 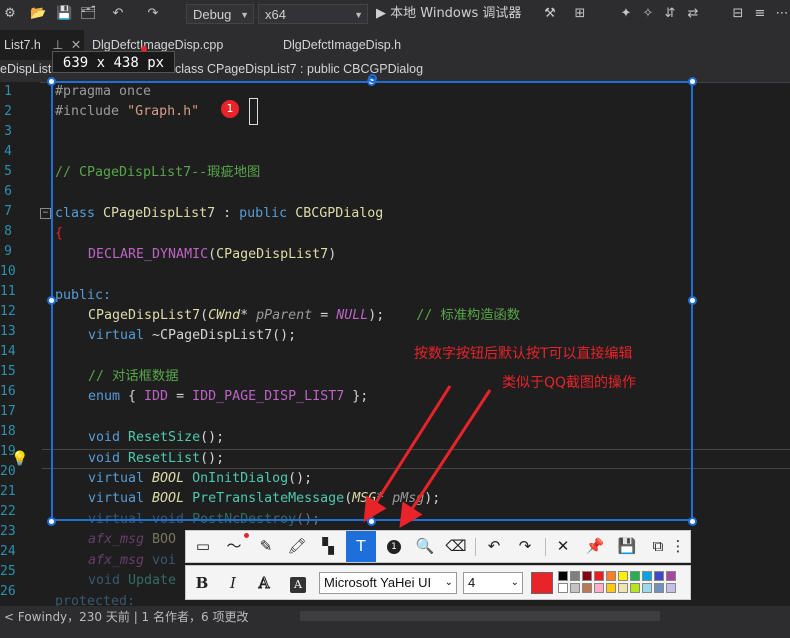 What do you see at coordinates (8, 191) in the screenshot?
I see `line-number: 6` at bounding box center [8, 191].